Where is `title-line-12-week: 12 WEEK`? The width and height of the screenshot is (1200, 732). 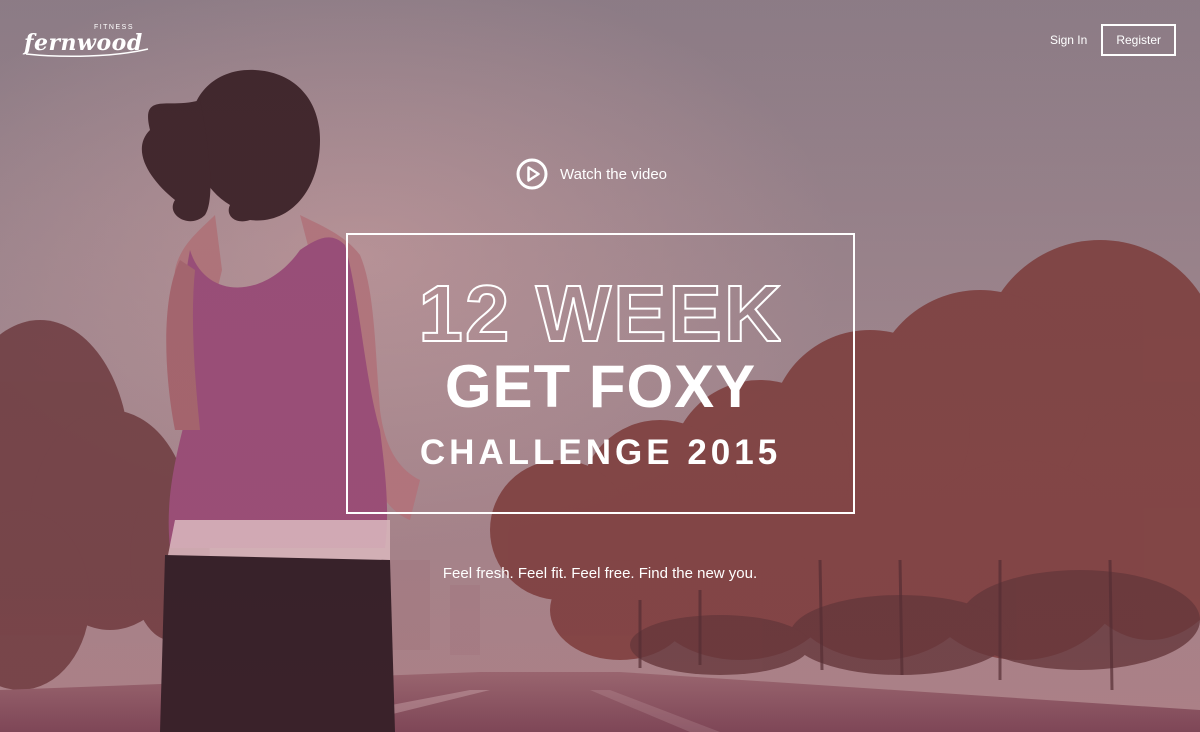 title-line-12-week: 12 WEEK is located at coordinates (600, 312).